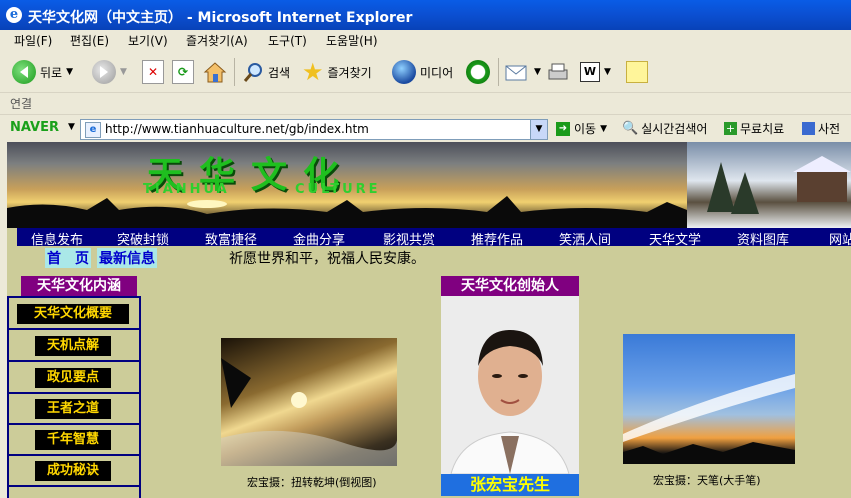 The image size is (851, 498). Describe the element at coordinates (313, 72) in the screenshot. I see `star-icon: ★` at that location.